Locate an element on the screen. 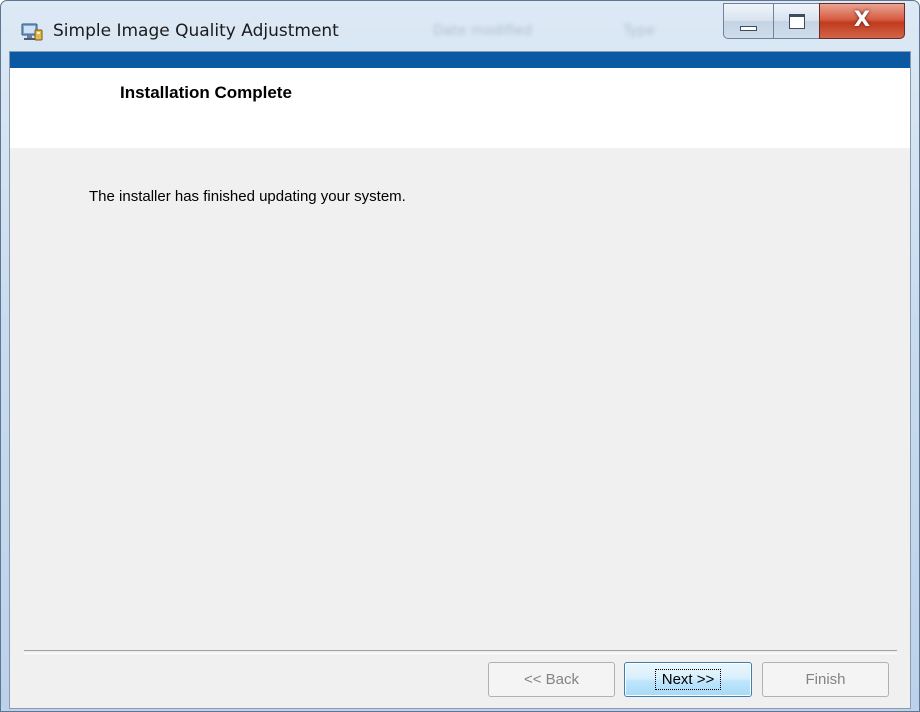 This screenshot has height=712, width=920. minimize-button is located at coordinates (748, 21).